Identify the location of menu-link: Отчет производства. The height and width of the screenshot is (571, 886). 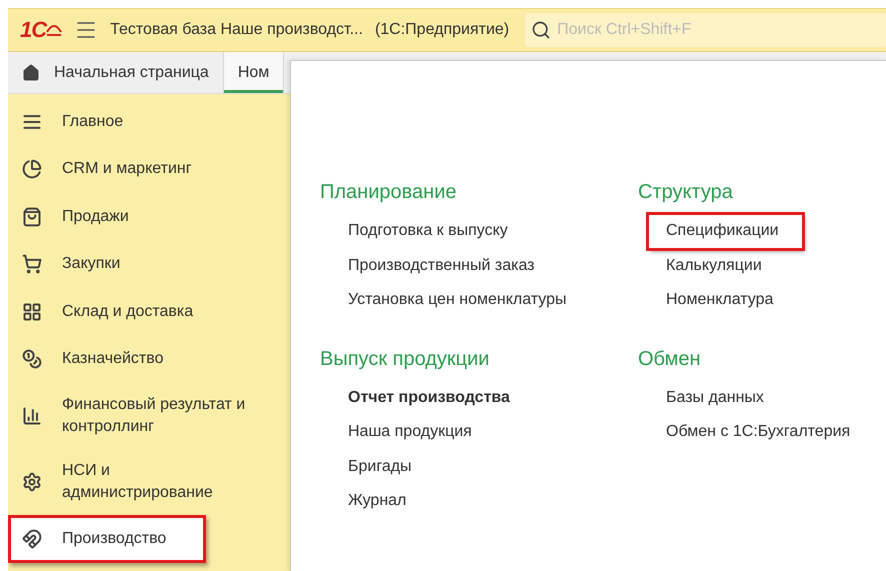
(443, 397).